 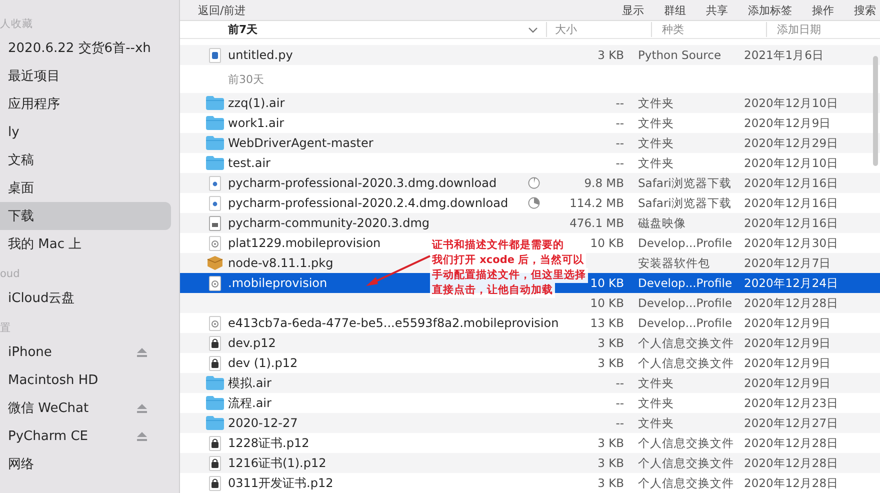 What do you see at coordinates (222, 10) in the screenshot?
I see `back-forward-label: 返回/前进` at bounding box center [222, 10].